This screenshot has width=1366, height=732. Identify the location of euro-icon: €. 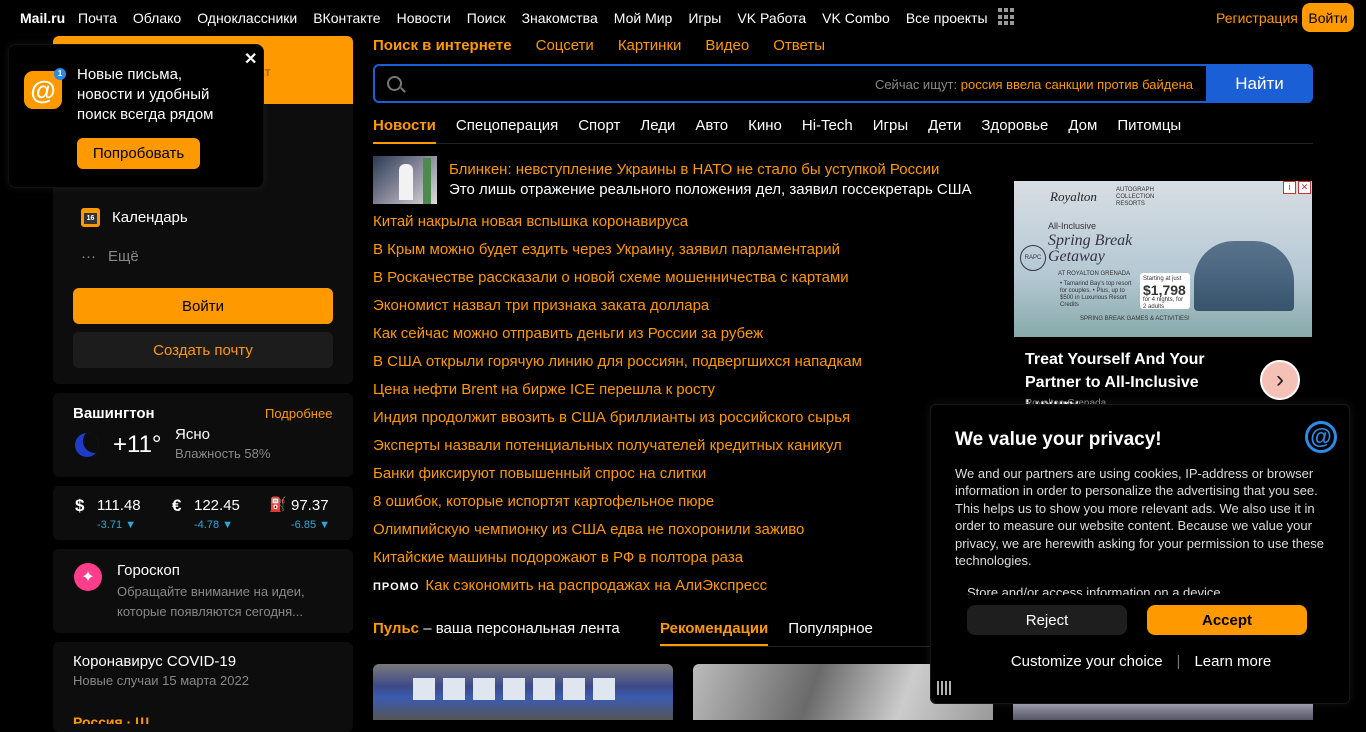
(177, 505).